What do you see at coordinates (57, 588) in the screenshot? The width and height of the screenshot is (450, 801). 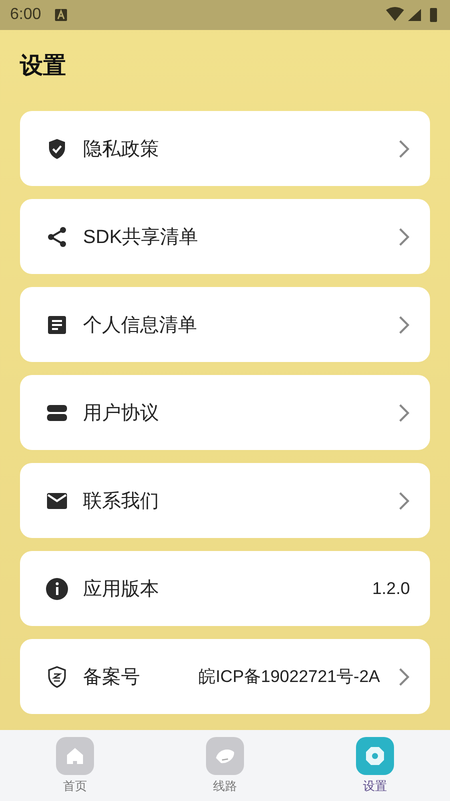 I see `info-icon` at bounding box center [57, 588].